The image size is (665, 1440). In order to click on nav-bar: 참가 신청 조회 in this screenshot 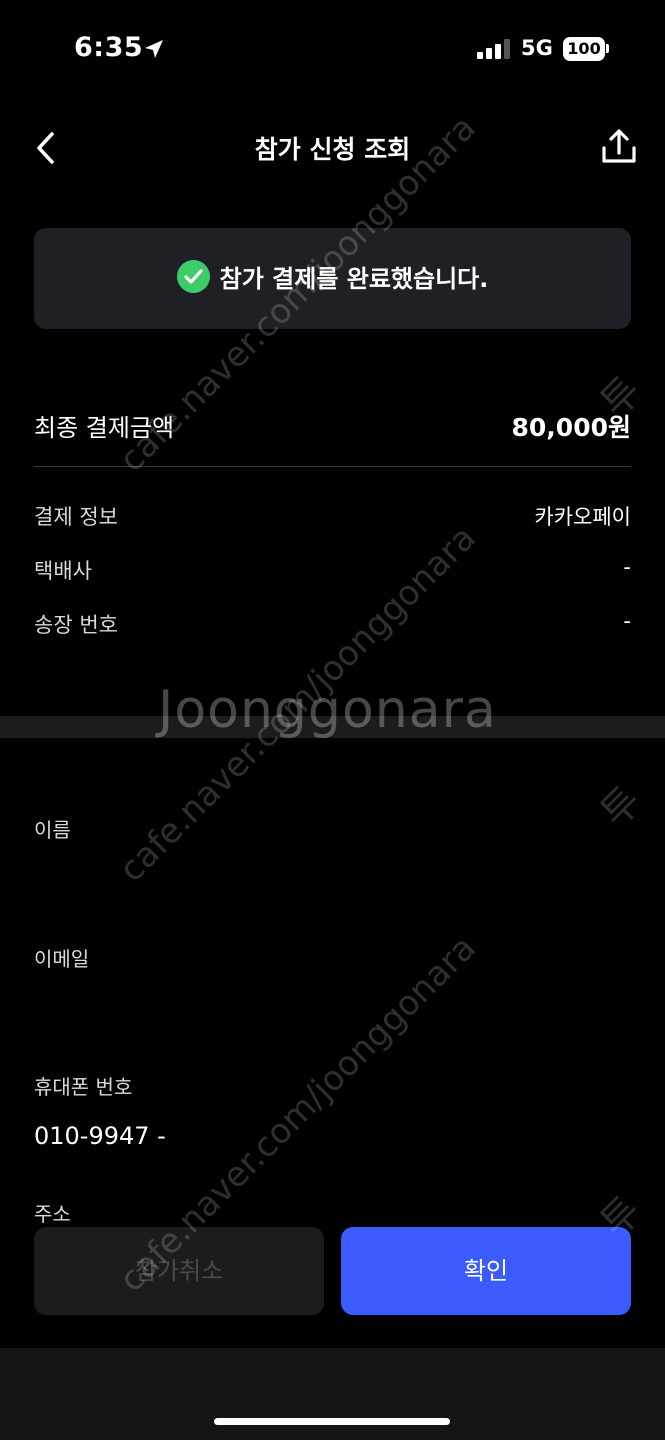, I will do `click(332, 148)`.